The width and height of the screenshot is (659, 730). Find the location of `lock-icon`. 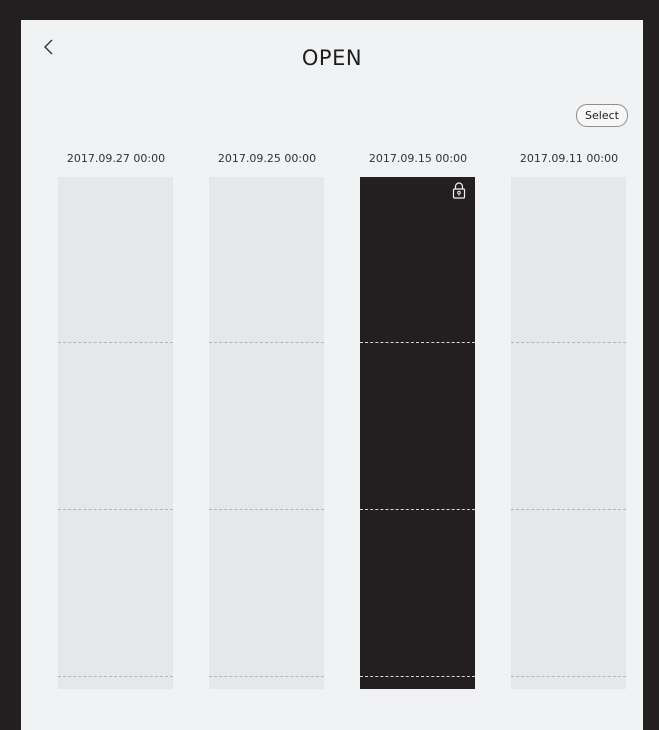

lock-icon is located at coordinates (459, 190).